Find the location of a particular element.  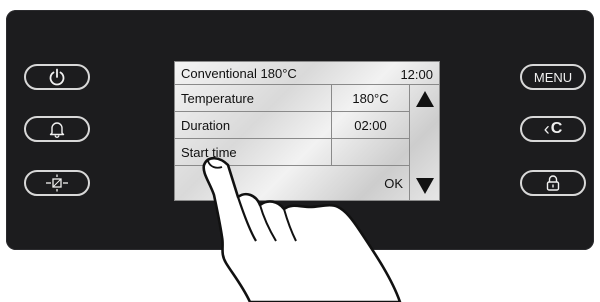

bell-icon is located at coordinates (57, 129).